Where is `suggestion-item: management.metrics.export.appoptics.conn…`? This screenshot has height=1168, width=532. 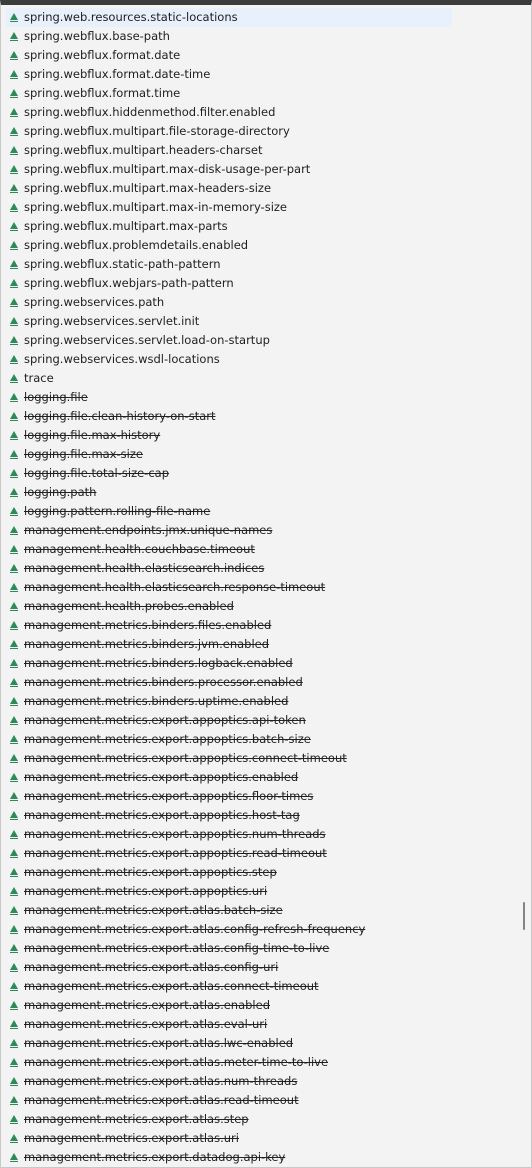
suggestion-item: management.metrics.export.appoptics.conn… is located at coordinates (261, 758).